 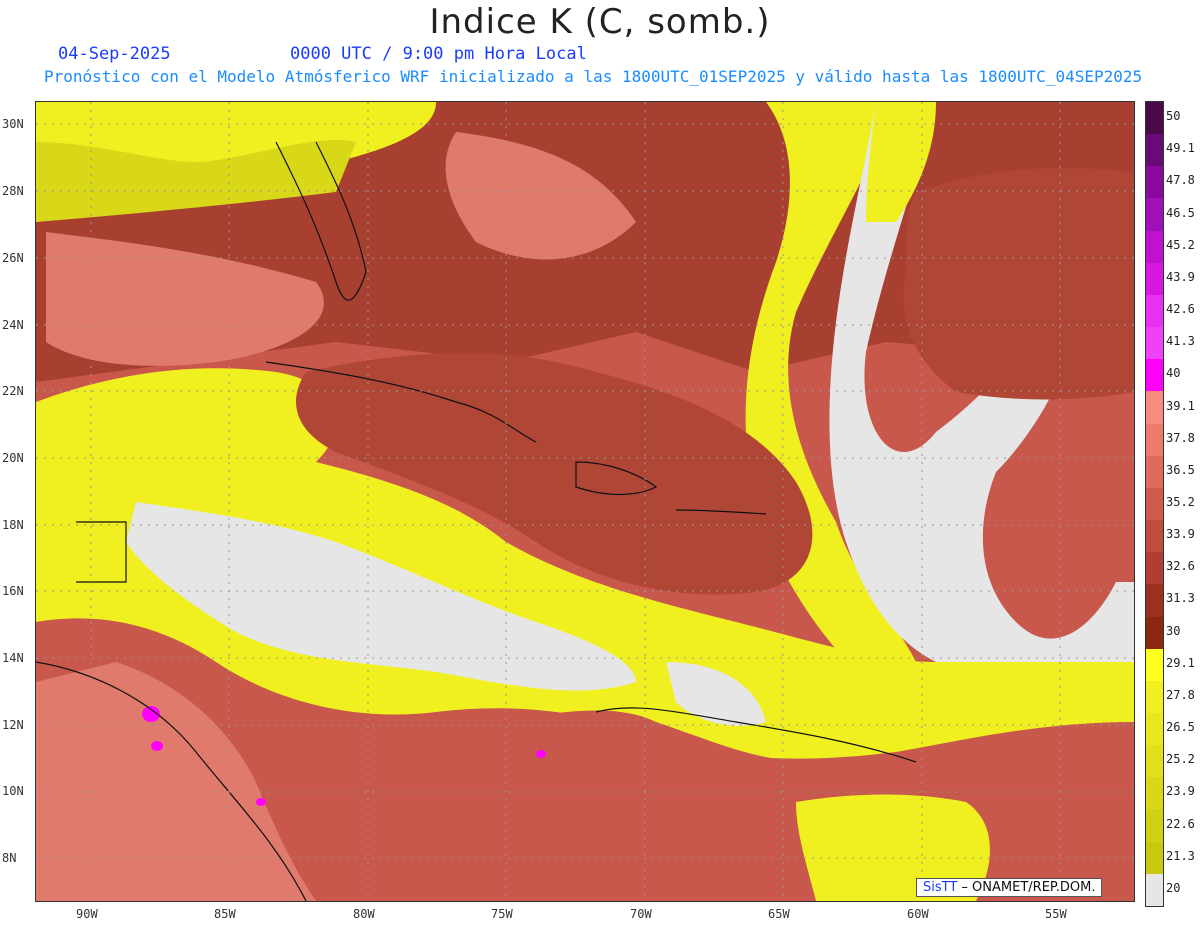 I want to click on lat-label: 8N, so click(x=9, y=858).